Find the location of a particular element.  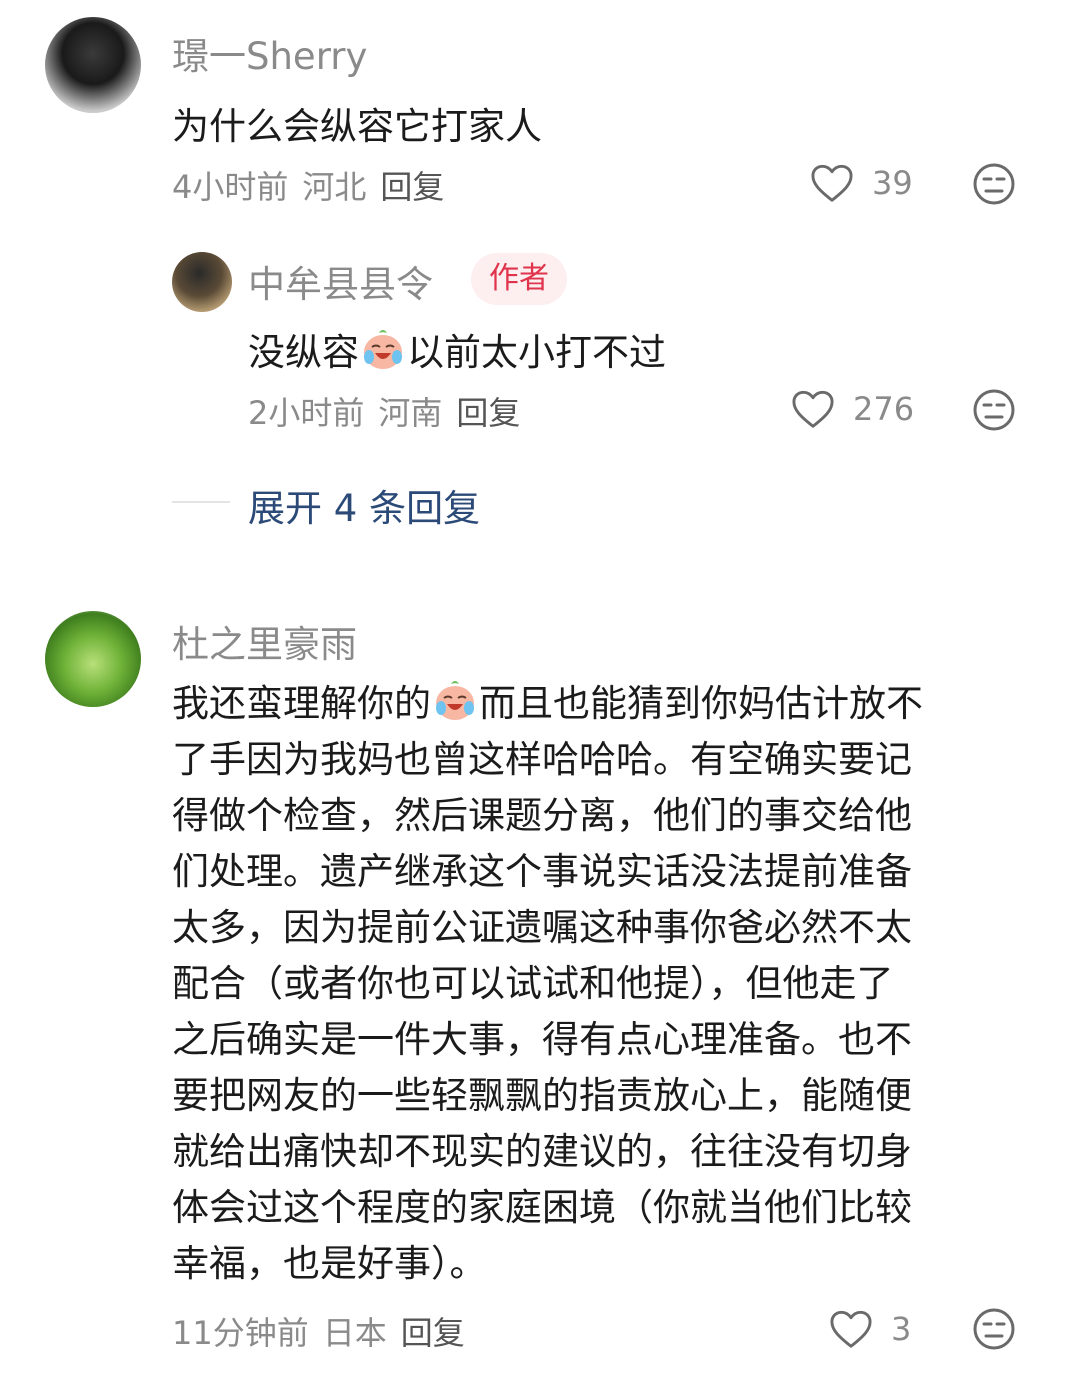

comment-text-part: 而且也能猜到你妈估计放不 is located at coordinates (701, 703).